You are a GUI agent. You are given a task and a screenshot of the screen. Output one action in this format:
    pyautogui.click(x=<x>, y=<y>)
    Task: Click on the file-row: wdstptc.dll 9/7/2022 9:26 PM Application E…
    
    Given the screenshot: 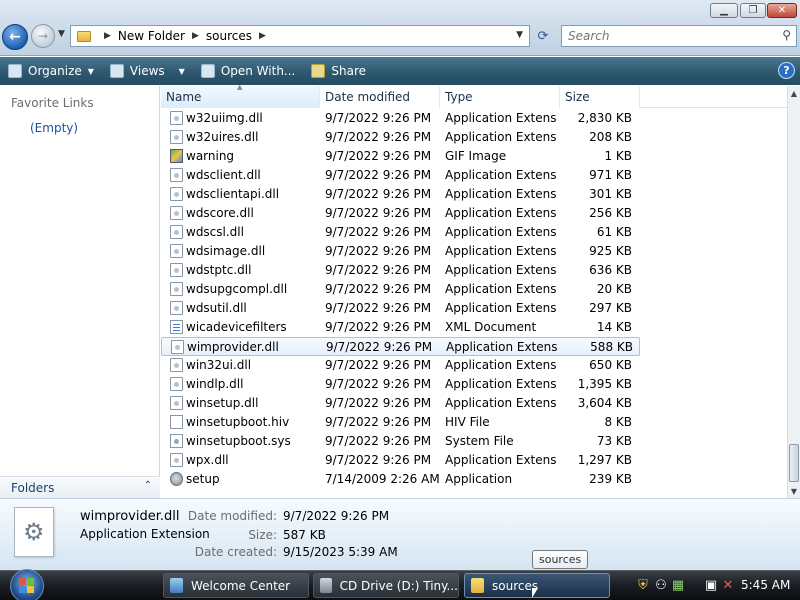 What is the action you would take?
    pyautogui.click(x=400, y=270)
    